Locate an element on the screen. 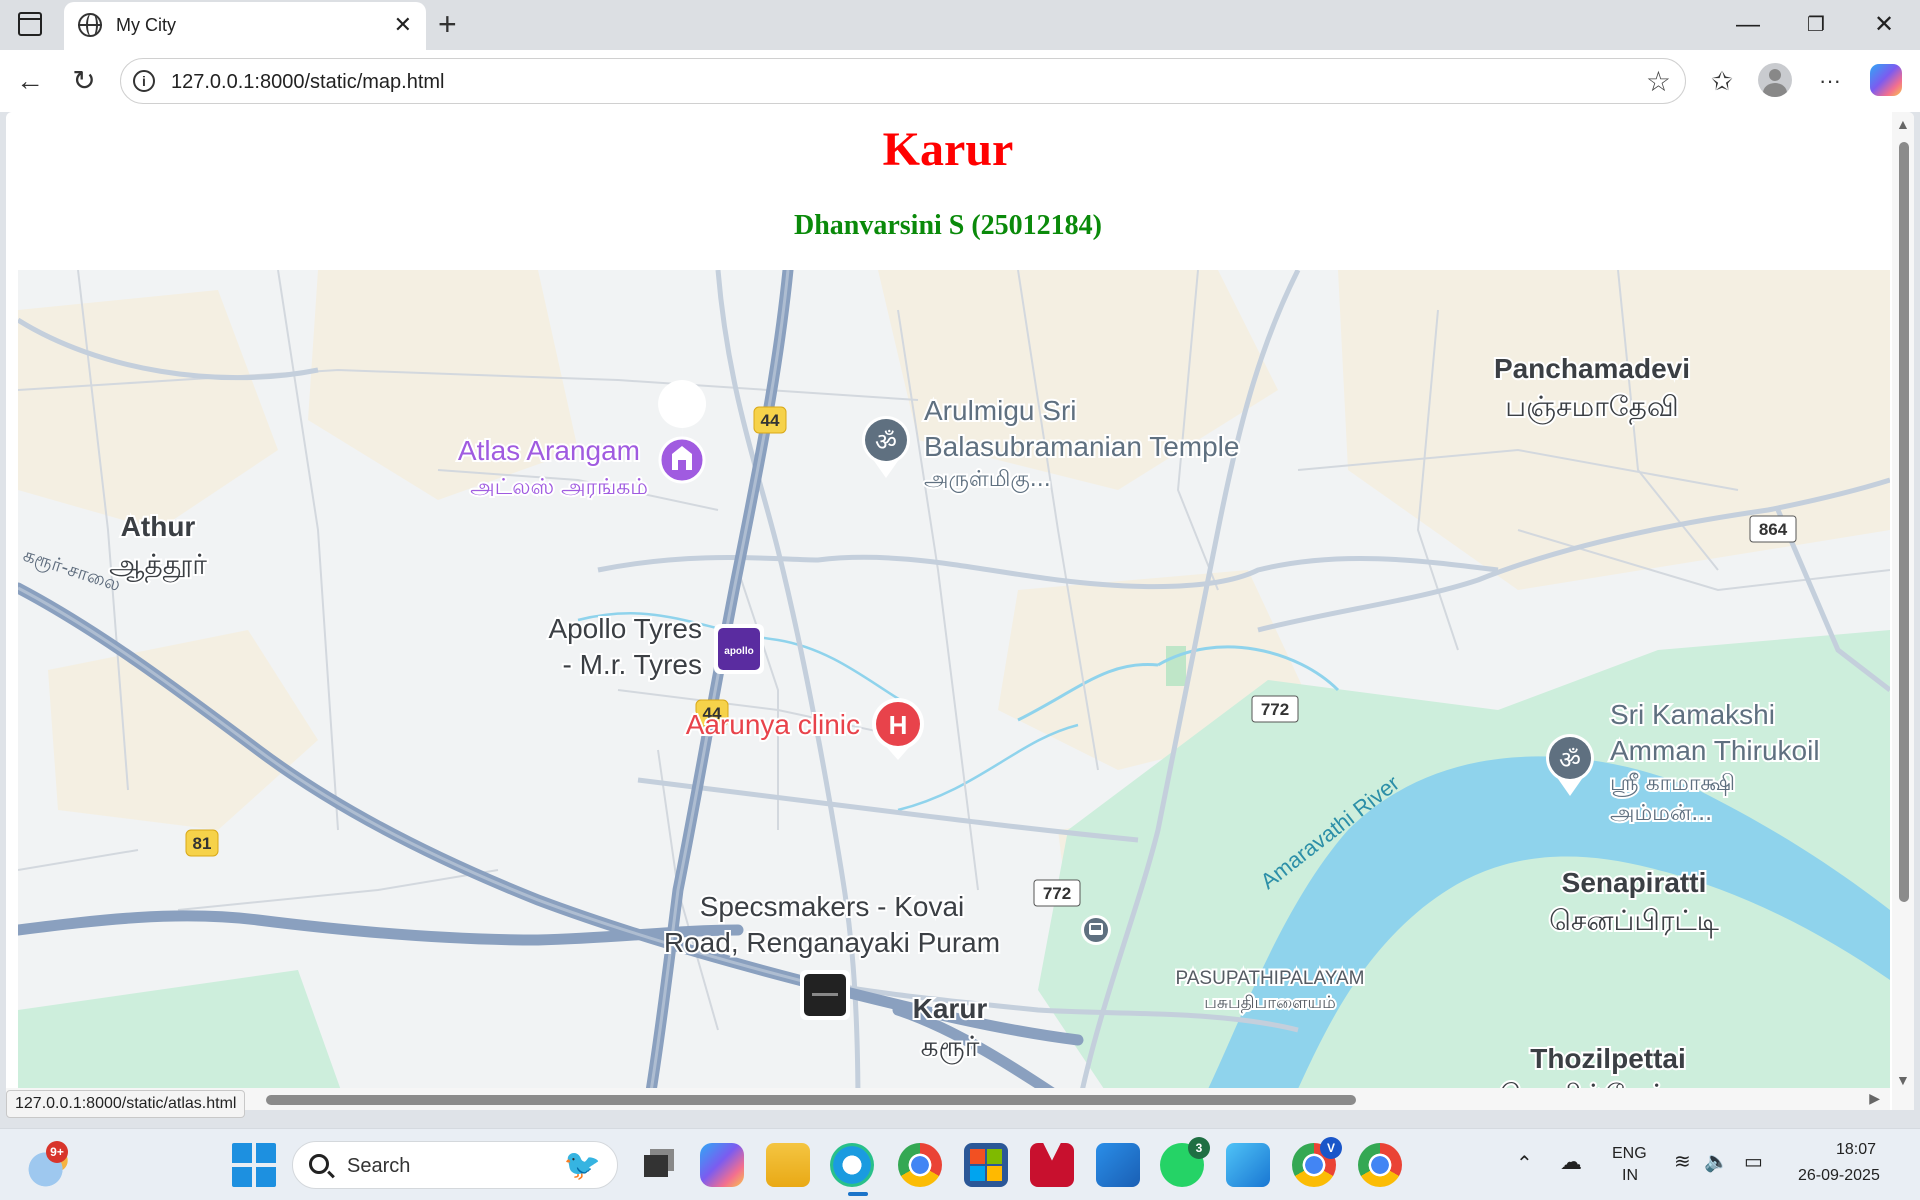 The image size is (1920, 1200). place-thozilpettai: Thozilpettai is located at coordinates (1608, 1058).